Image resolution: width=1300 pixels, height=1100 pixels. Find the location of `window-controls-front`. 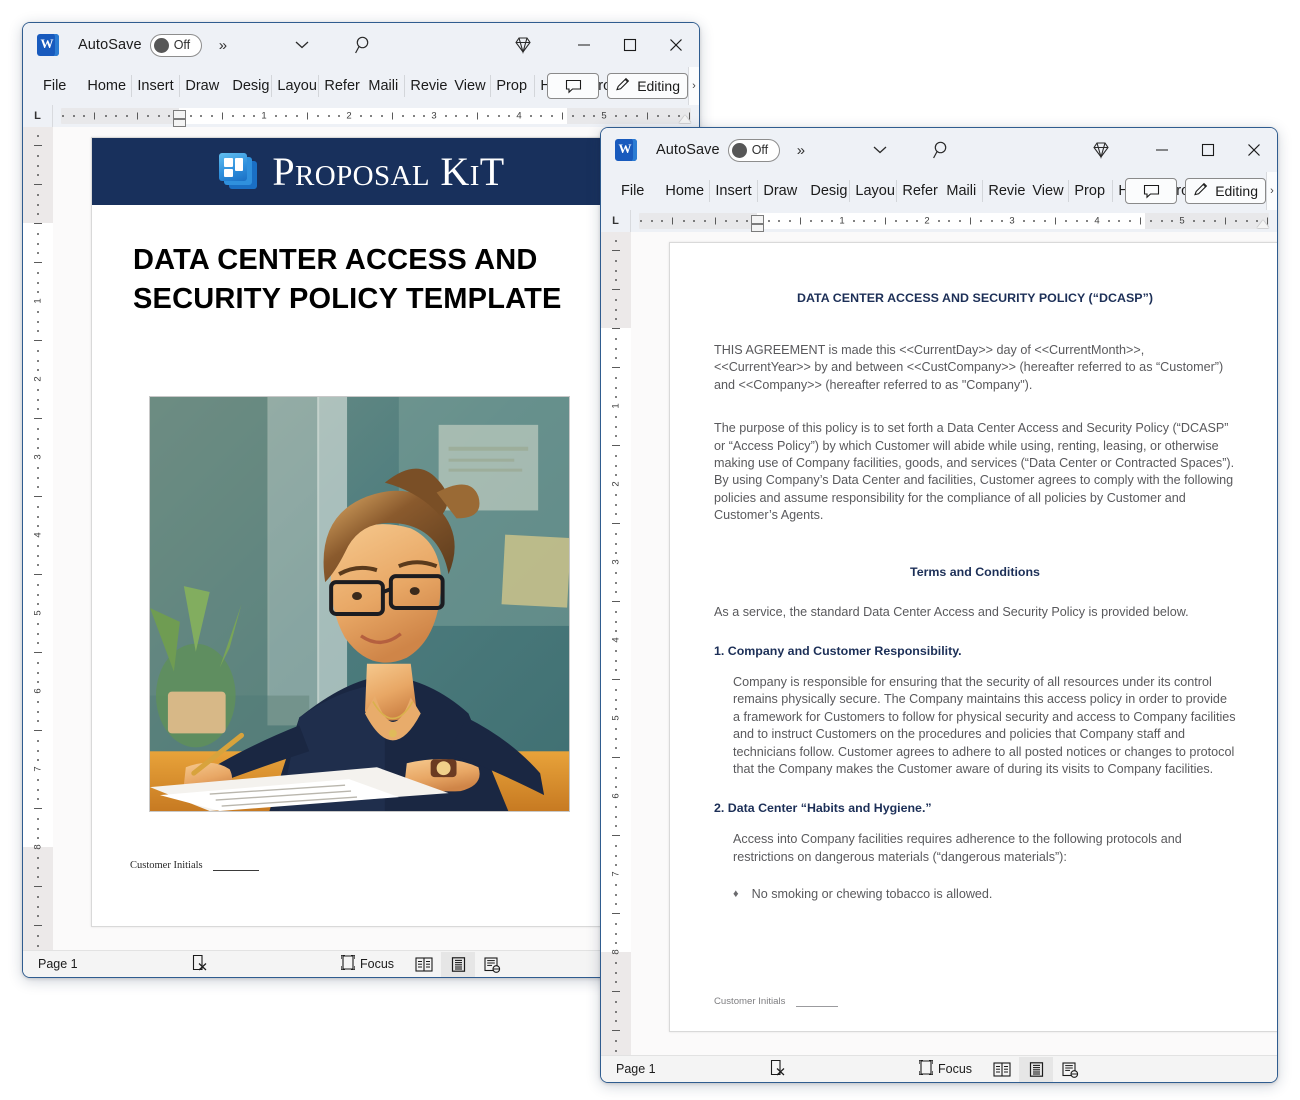

window-controls-front is located at coordinates (1208, 150).